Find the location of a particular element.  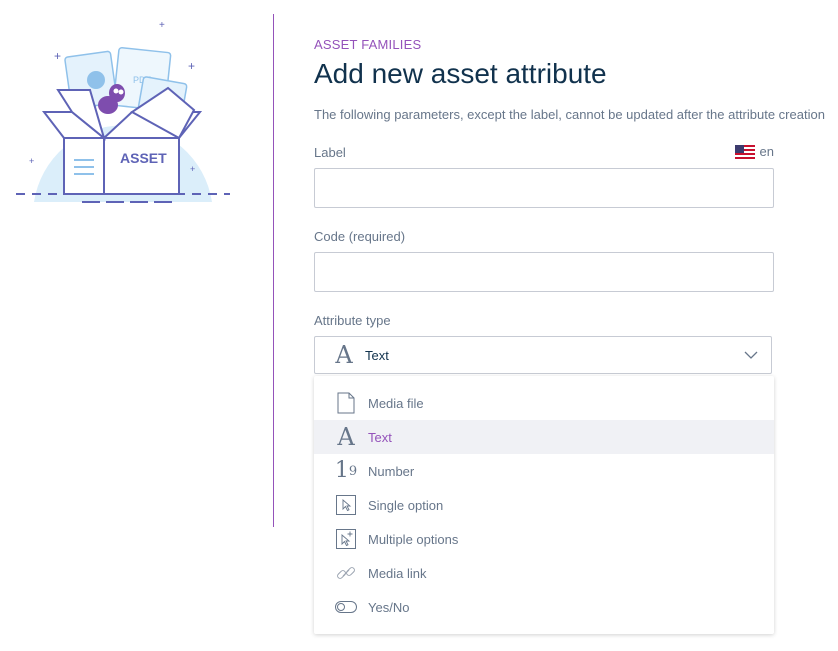

chevron-down-icon is located at coordinates (751, 355).